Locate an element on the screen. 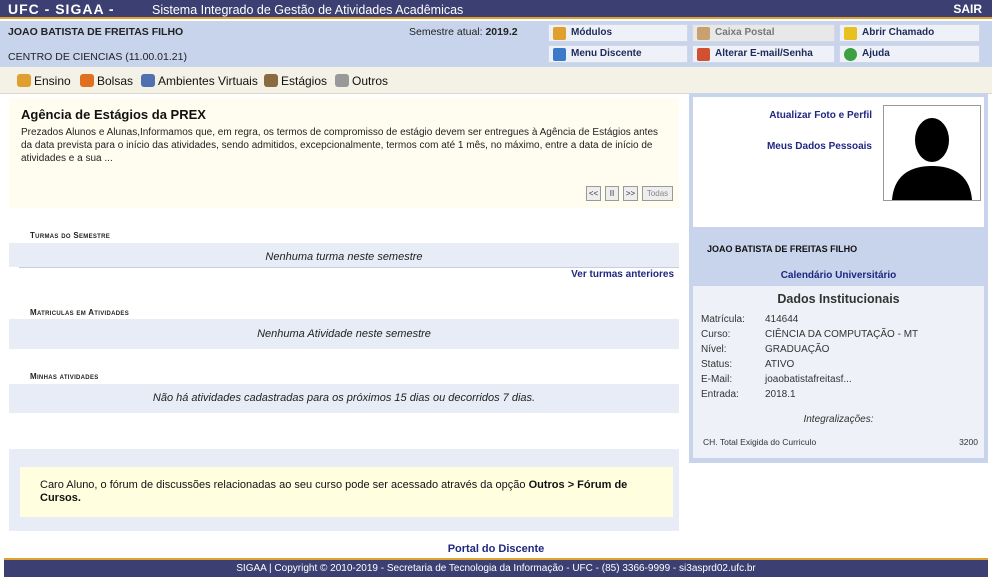 Image resolution: width=992 pixels, height=584 pixels. mailbox-icon is located at coordinates (703, 33).